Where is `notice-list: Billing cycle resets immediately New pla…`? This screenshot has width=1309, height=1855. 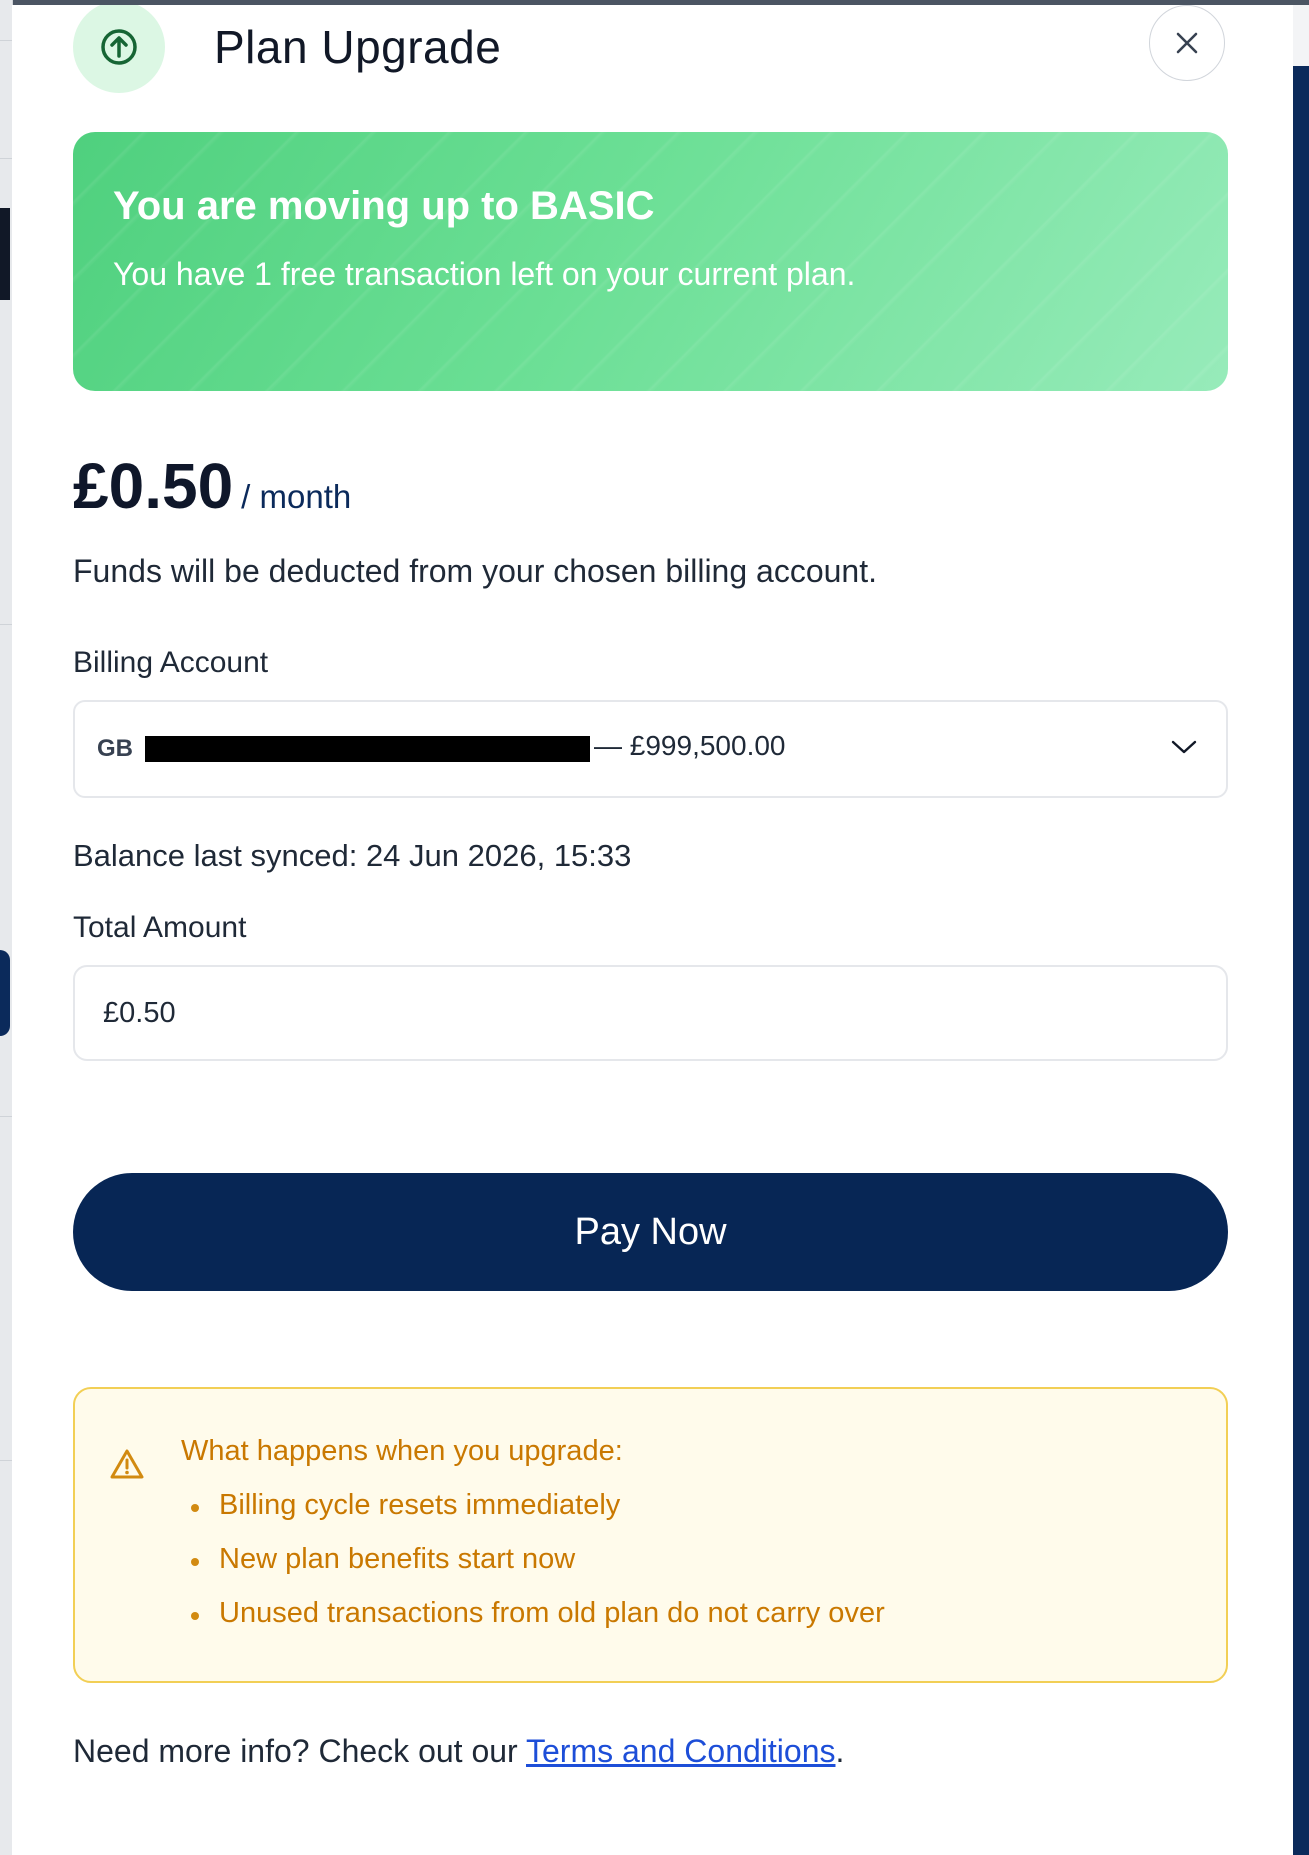 notice-list: Billing cycle resets immediately New pla… is located at coordinates (533, 1570).